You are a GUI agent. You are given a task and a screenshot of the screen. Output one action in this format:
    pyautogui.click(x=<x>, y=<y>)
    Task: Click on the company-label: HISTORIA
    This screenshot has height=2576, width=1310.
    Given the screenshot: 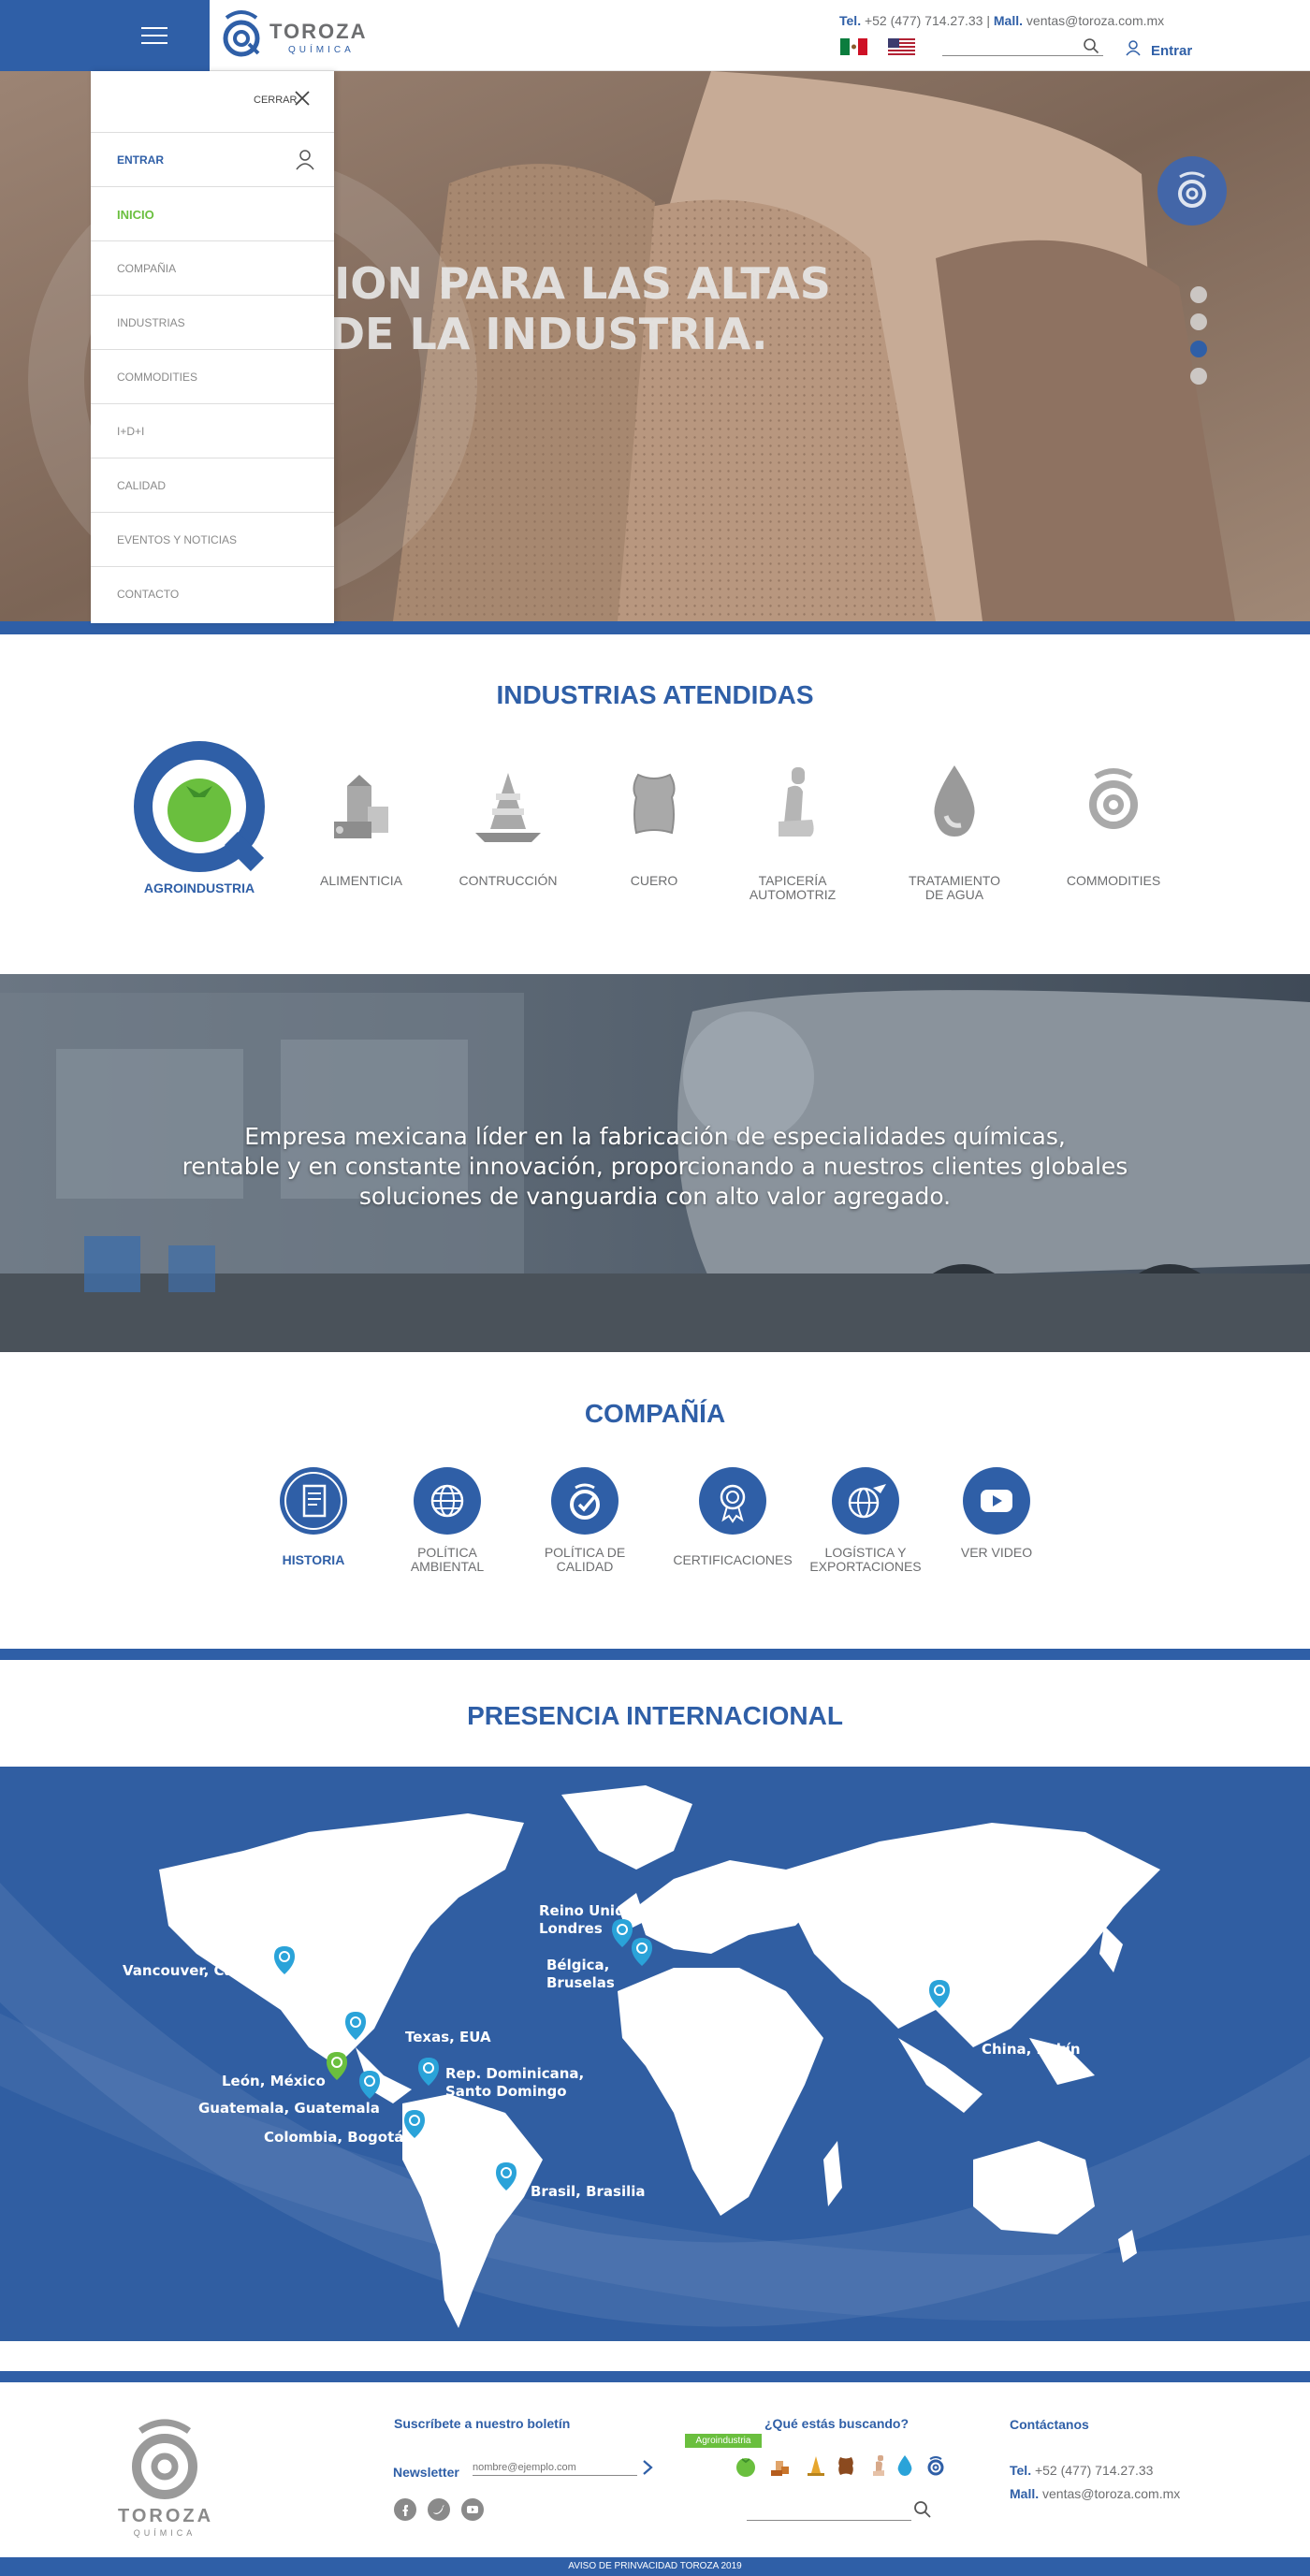 What is the action you would take?
    pyautogui.click(x=313, y=1560)
    